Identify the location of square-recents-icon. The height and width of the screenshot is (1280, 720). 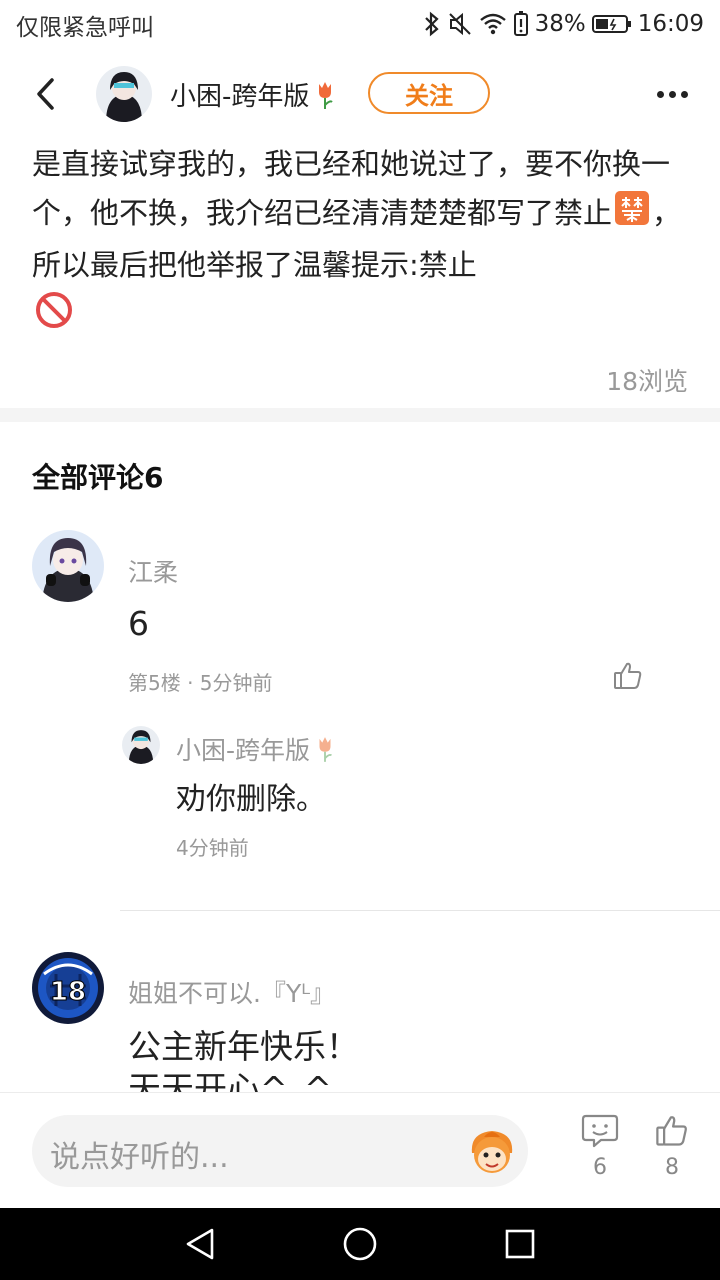
(520, 1244).